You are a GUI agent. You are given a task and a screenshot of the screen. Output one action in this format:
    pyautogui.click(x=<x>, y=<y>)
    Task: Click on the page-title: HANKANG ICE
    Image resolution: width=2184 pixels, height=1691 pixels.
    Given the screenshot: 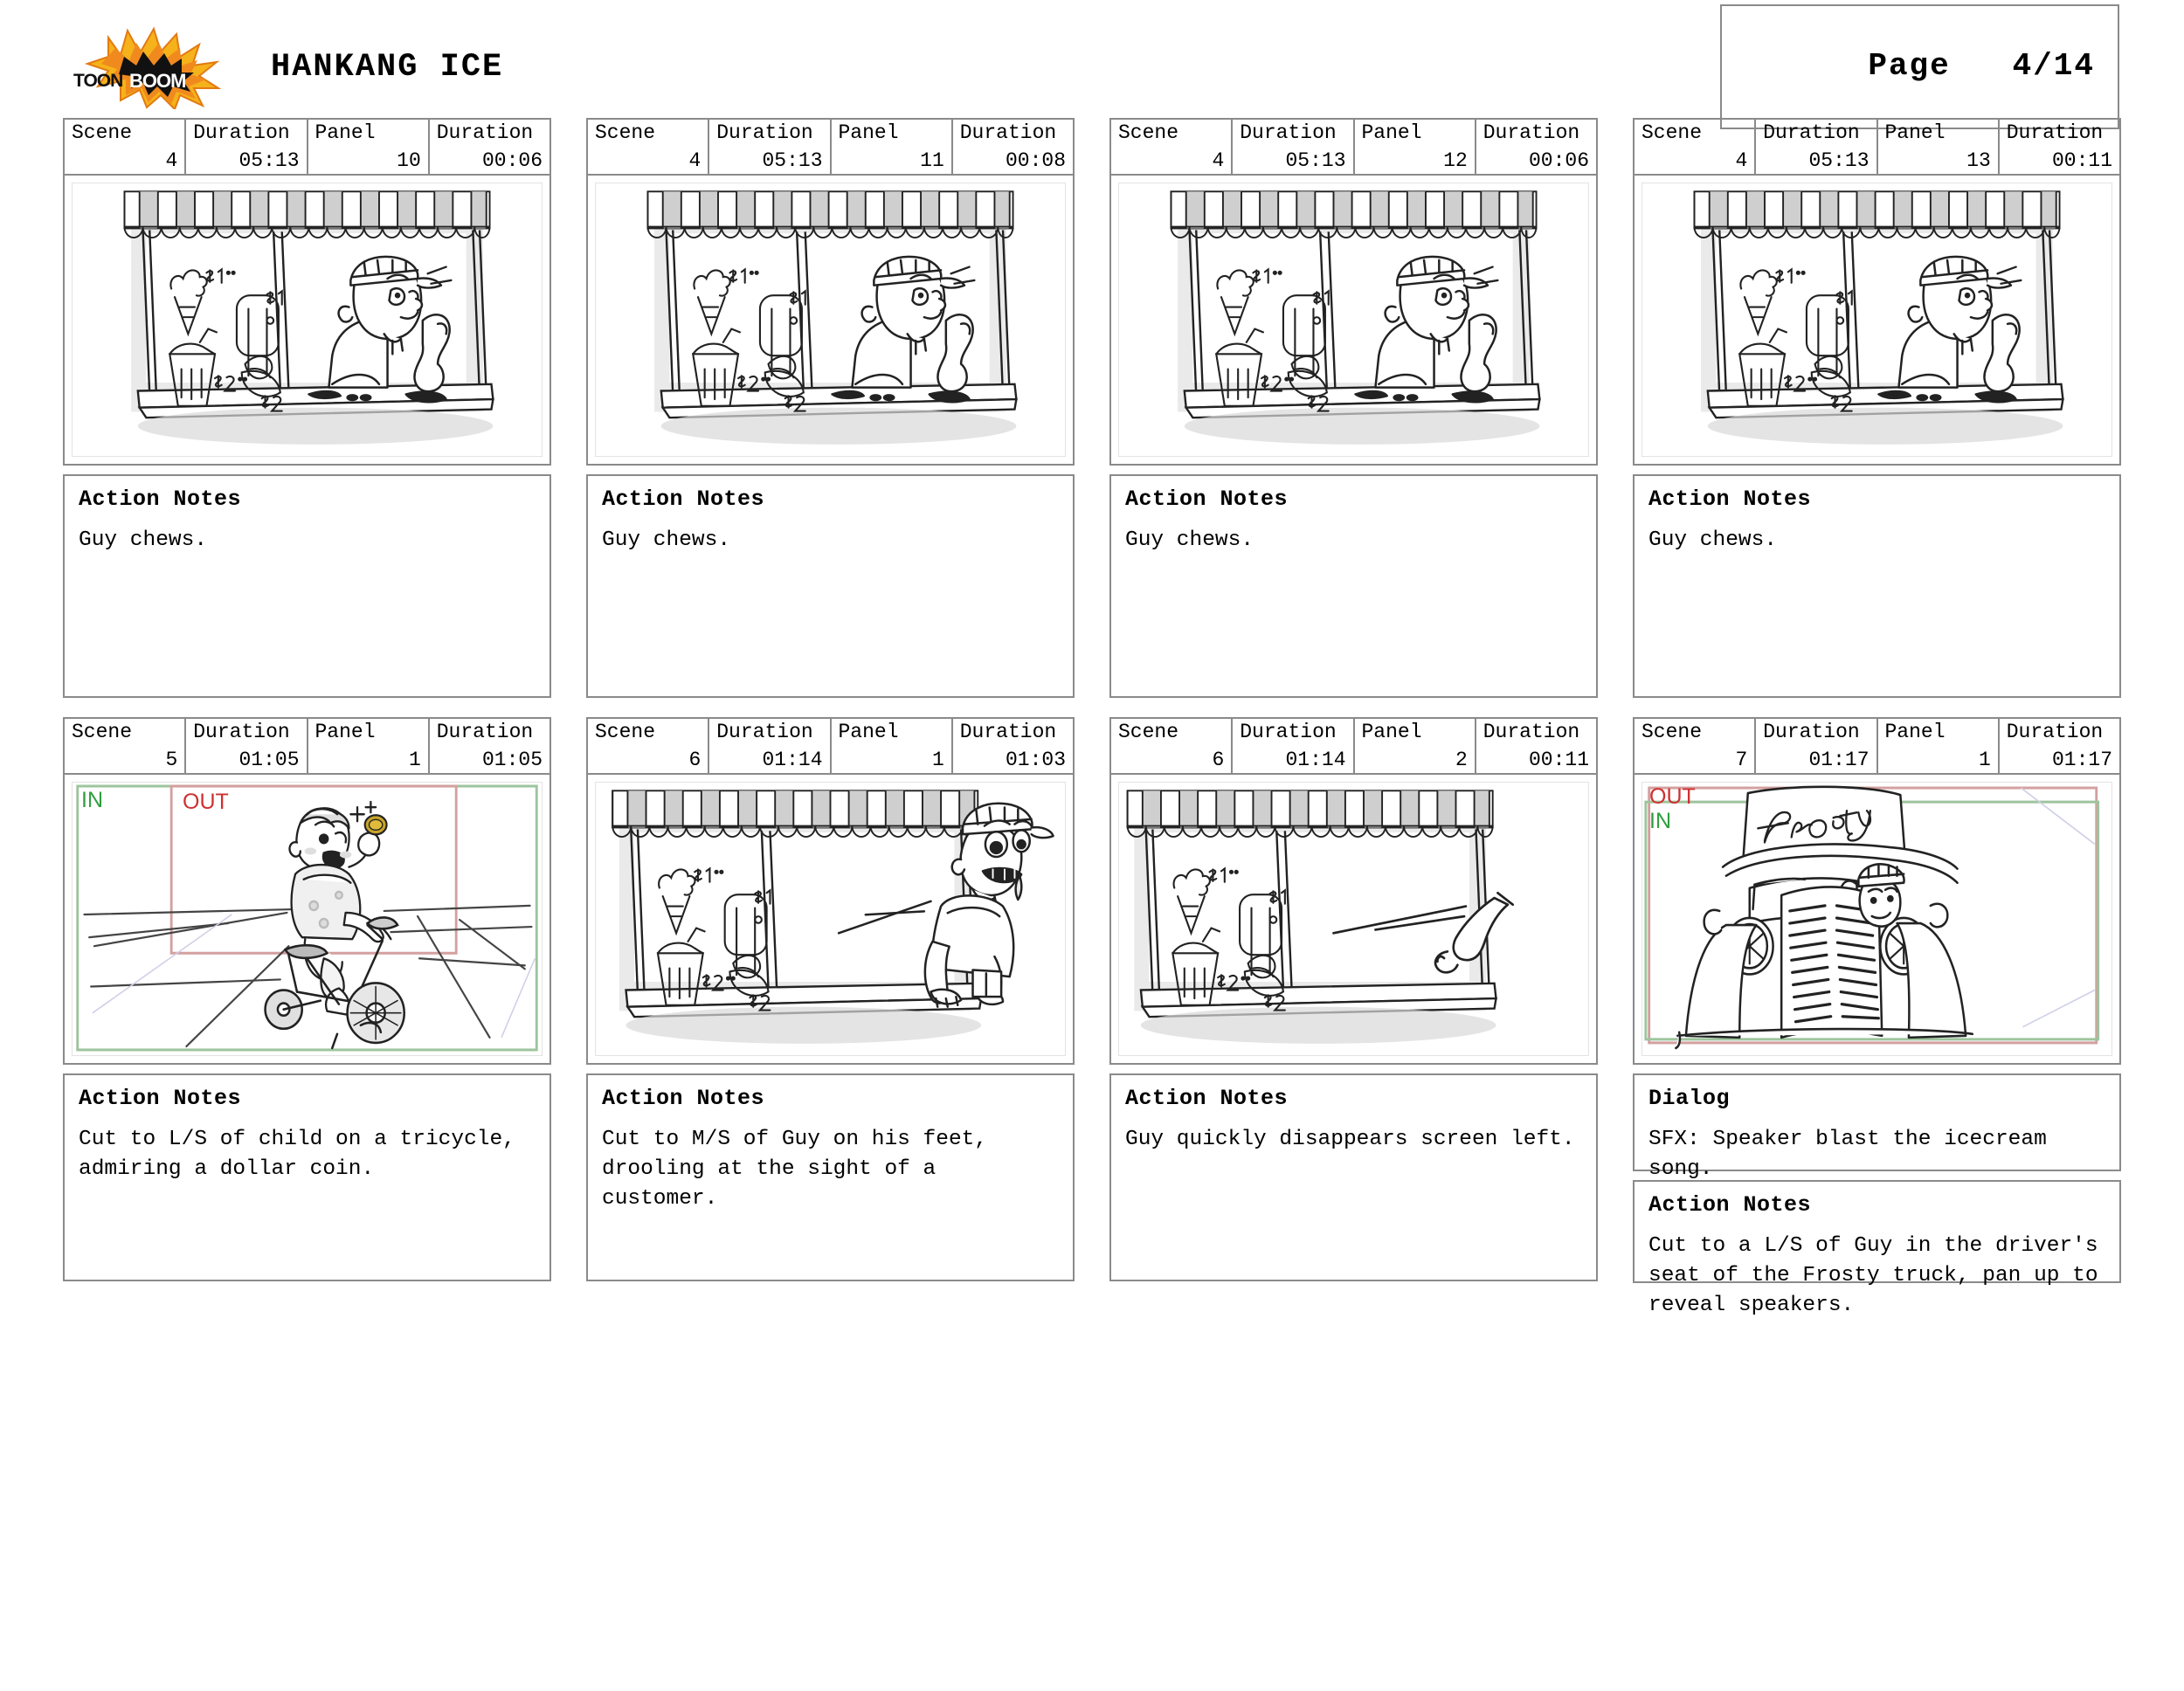 What is the action you would take?
    pyautogui.click(x=387, y=67)
    